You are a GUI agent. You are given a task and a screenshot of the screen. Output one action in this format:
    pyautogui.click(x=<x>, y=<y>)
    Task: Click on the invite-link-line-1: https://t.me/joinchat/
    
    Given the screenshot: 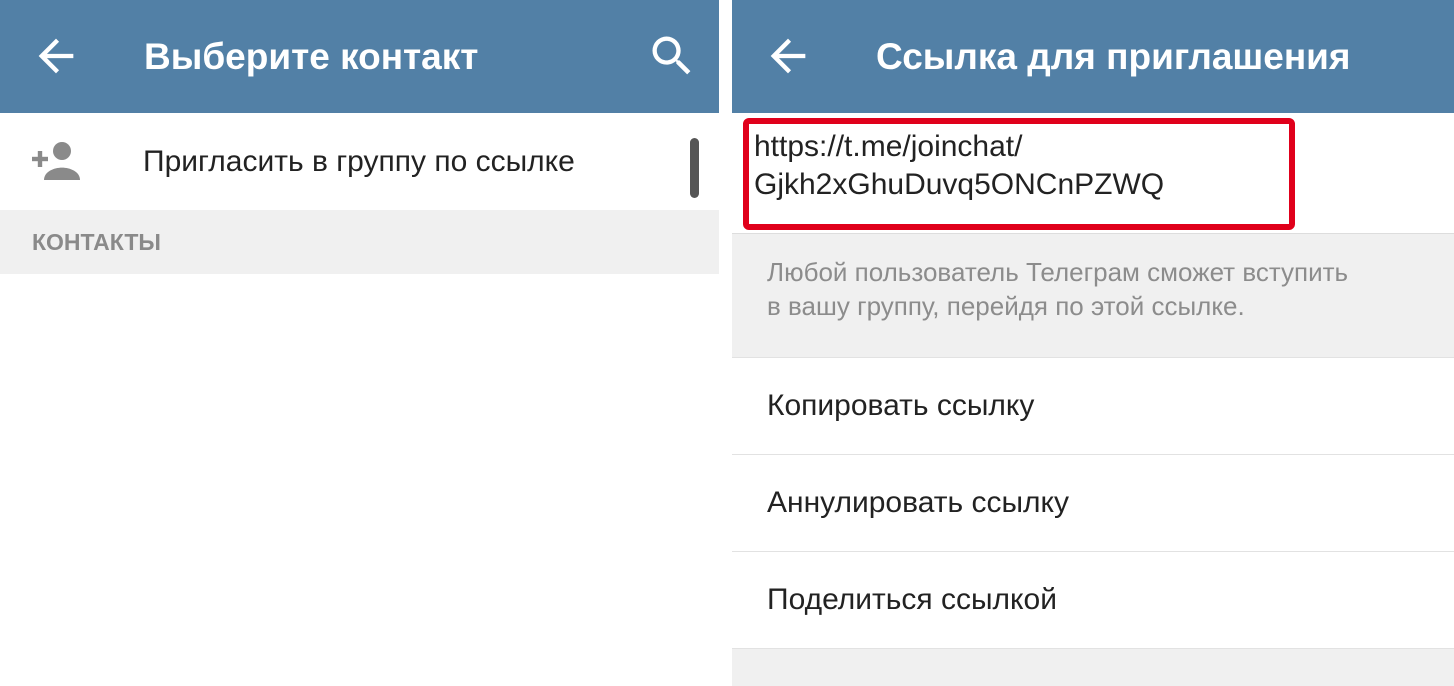 What is the action you would take?
    pyautogui.click(x=888, y=146)
    